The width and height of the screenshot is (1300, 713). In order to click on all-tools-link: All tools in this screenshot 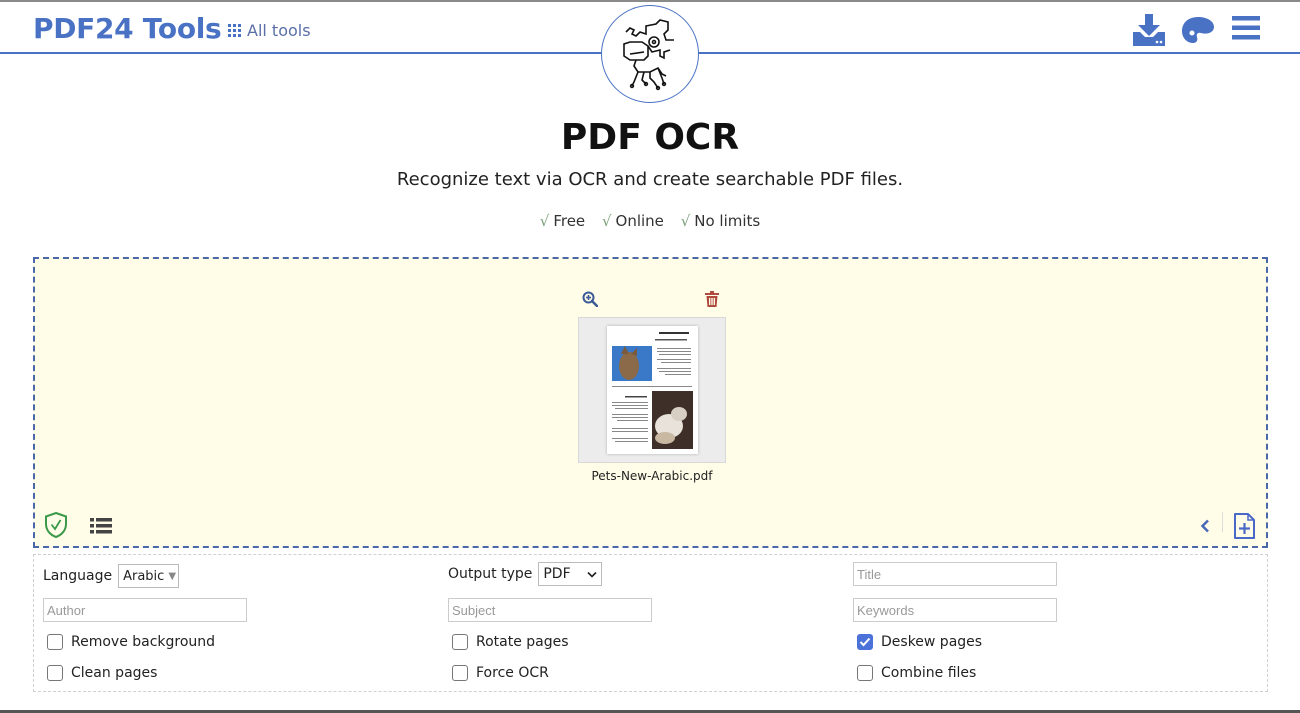, I will do `click(269, 30)`.